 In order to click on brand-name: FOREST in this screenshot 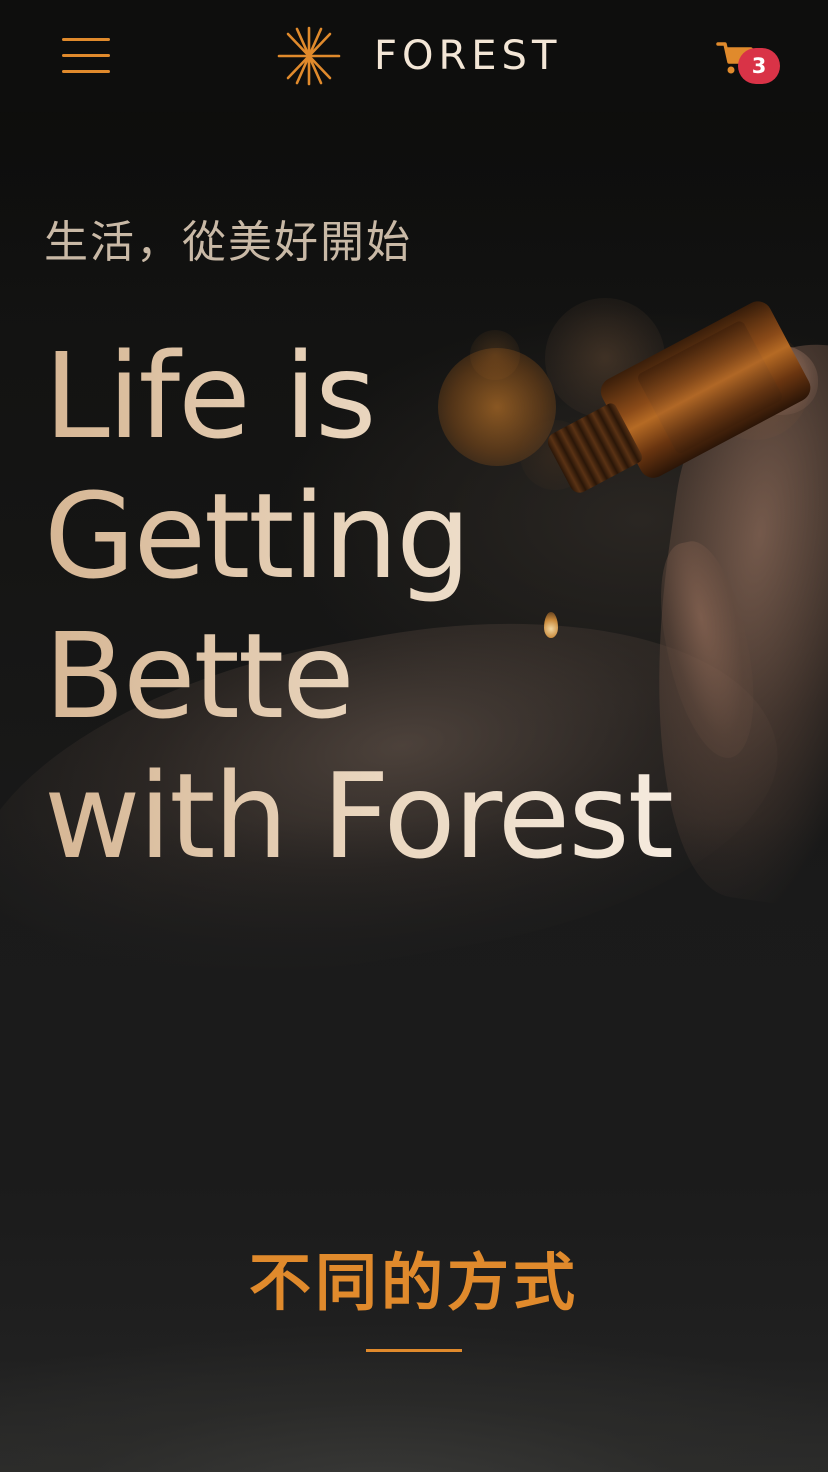, I will do `click(468, 56)`.